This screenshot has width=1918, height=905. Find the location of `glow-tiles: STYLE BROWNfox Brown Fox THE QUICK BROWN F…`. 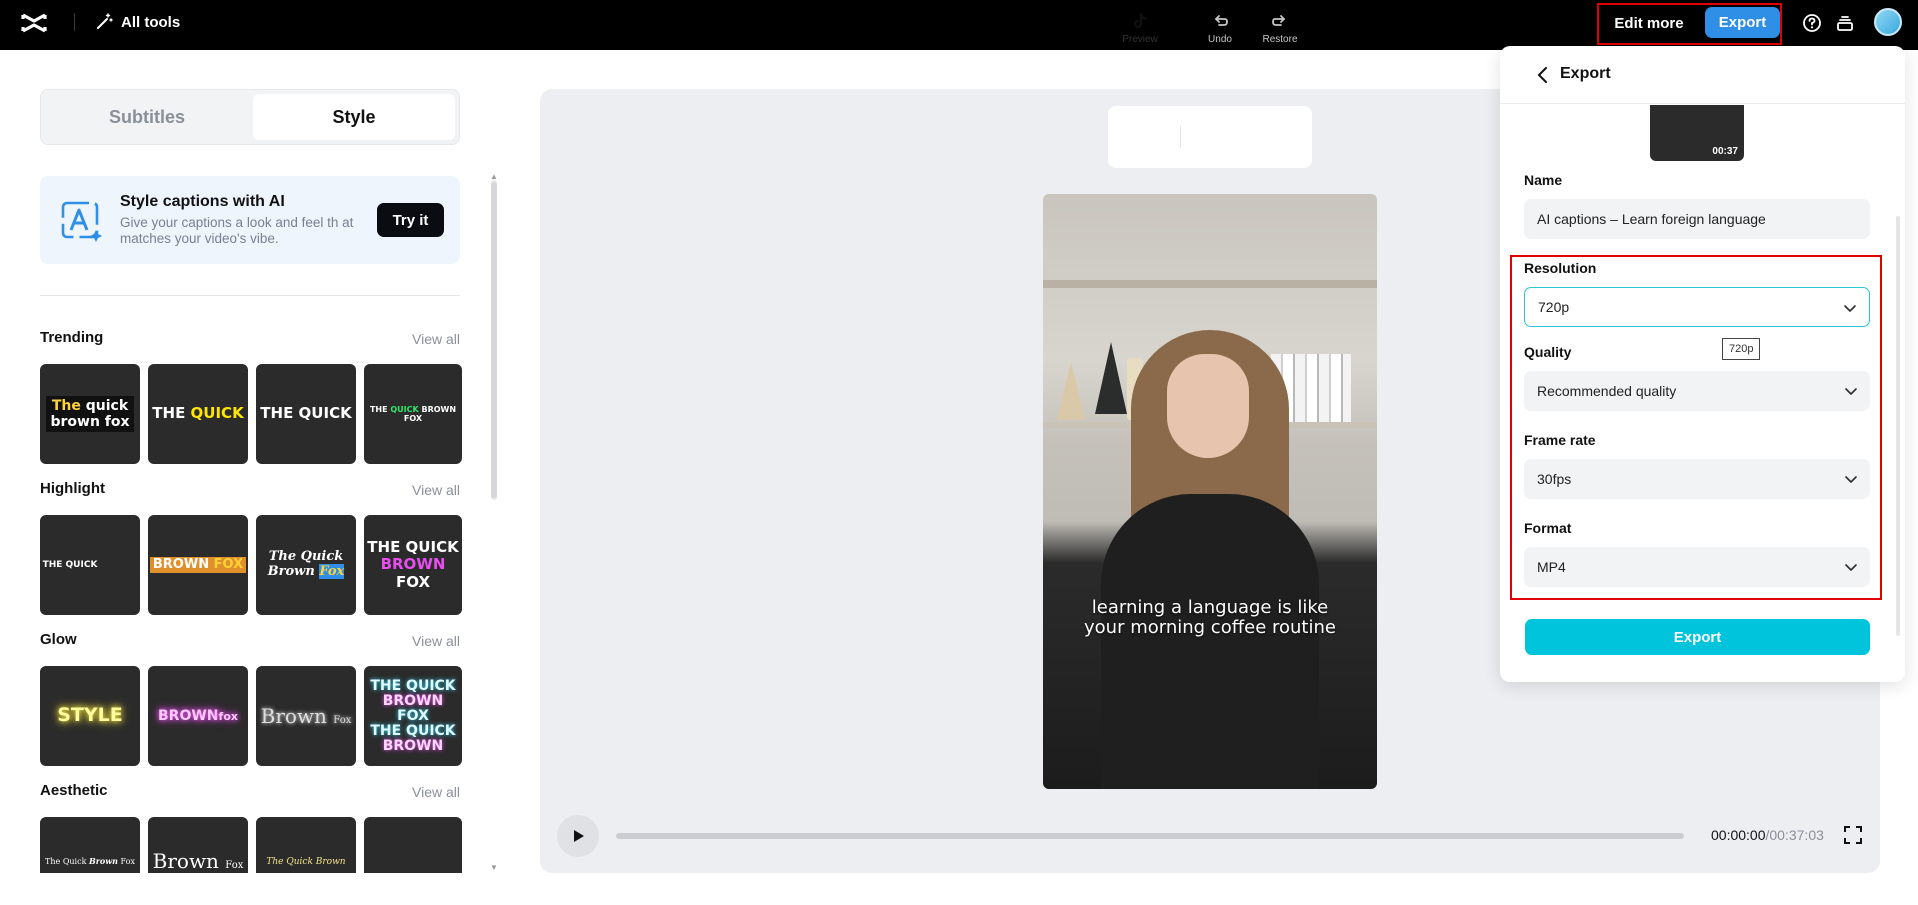

glow-tiles: STYLE BROWNfox Brown Fox THE QUICK BROWN F… is located at coordinates (251, 716).